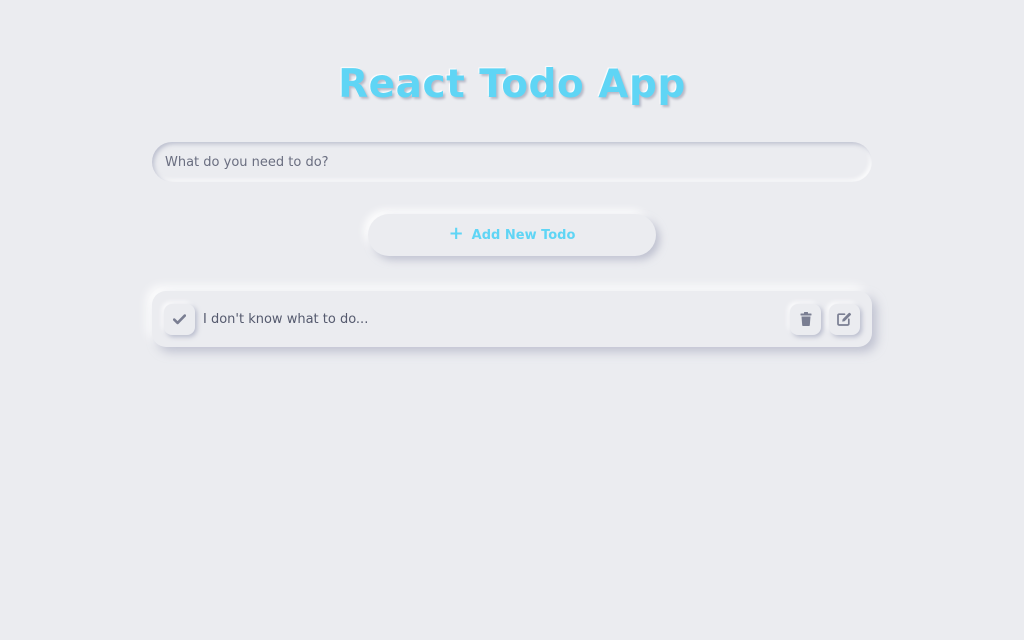 Image resolution: width=1024 pixels, height=640 pixels. I want to click on add-todo-button: + Add New Todo, so click(512, 235).